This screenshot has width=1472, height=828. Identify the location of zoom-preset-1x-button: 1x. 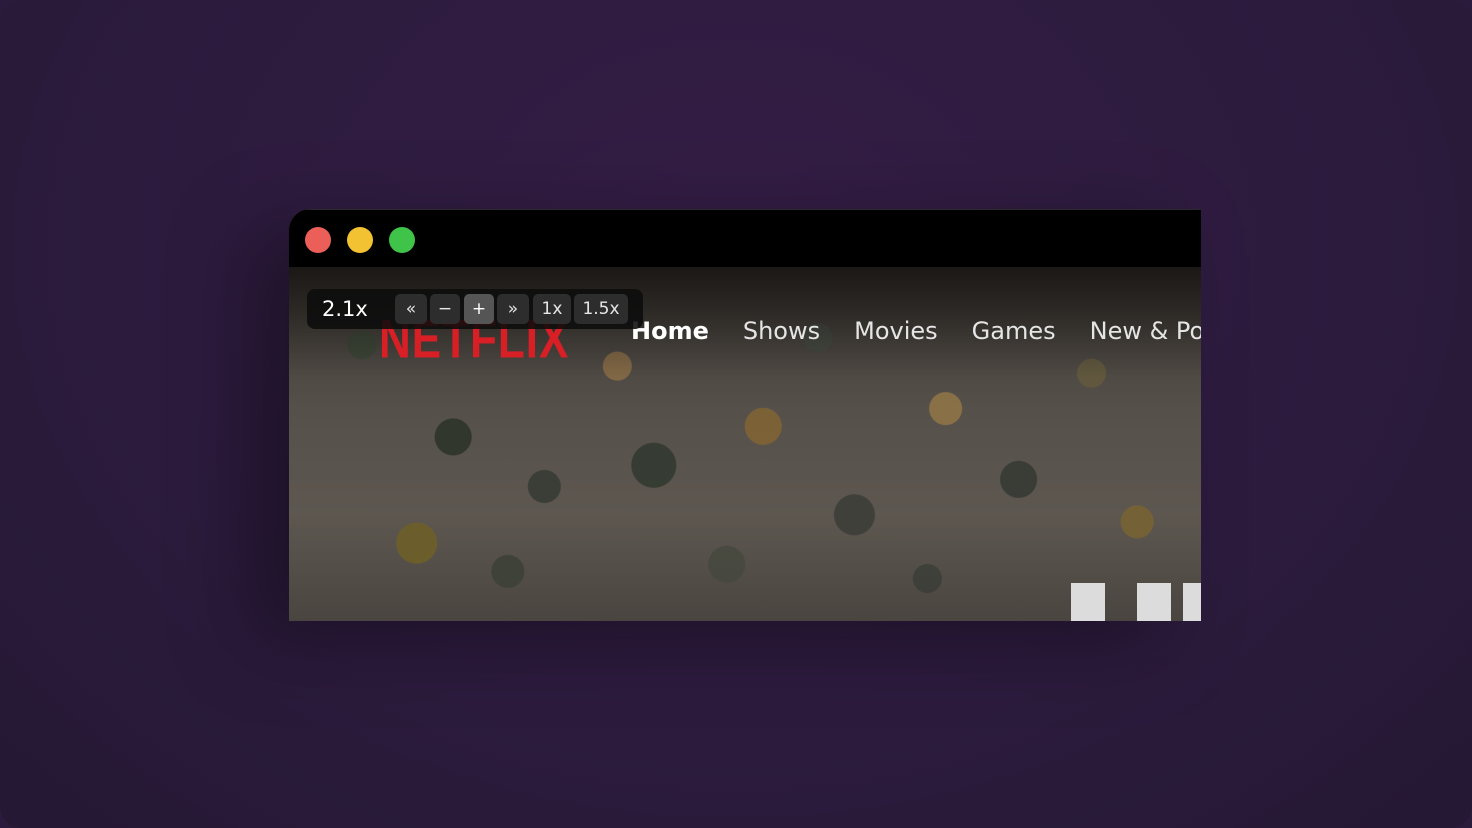
(552, 309).